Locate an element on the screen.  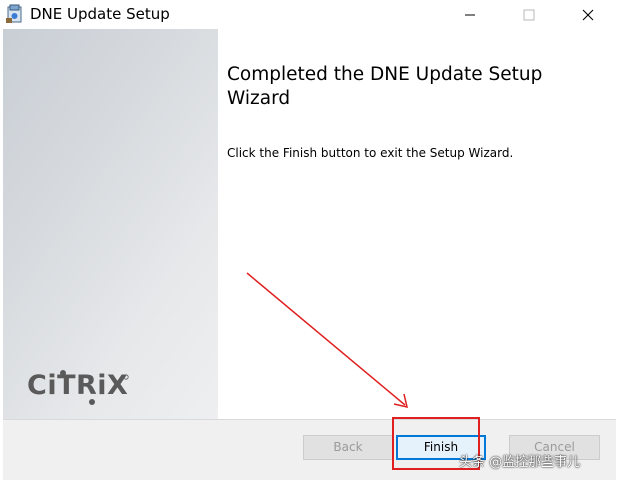
installer-icon is located at coordinates (14, 13).